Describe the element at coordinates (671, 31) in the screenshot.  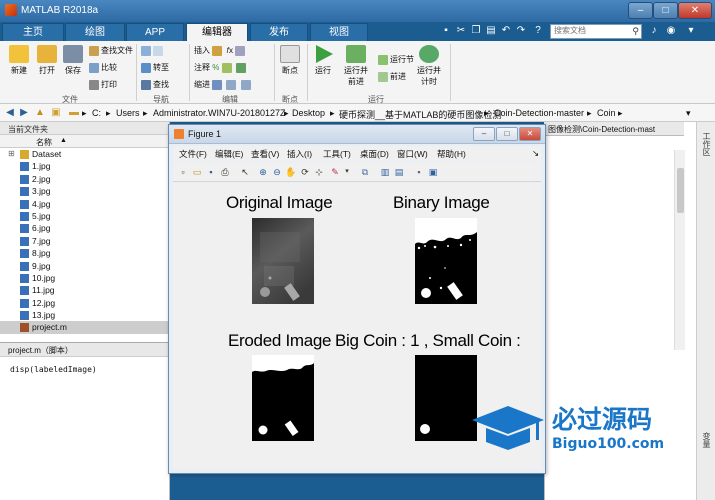
I see `user-icon: ◉` at that location.